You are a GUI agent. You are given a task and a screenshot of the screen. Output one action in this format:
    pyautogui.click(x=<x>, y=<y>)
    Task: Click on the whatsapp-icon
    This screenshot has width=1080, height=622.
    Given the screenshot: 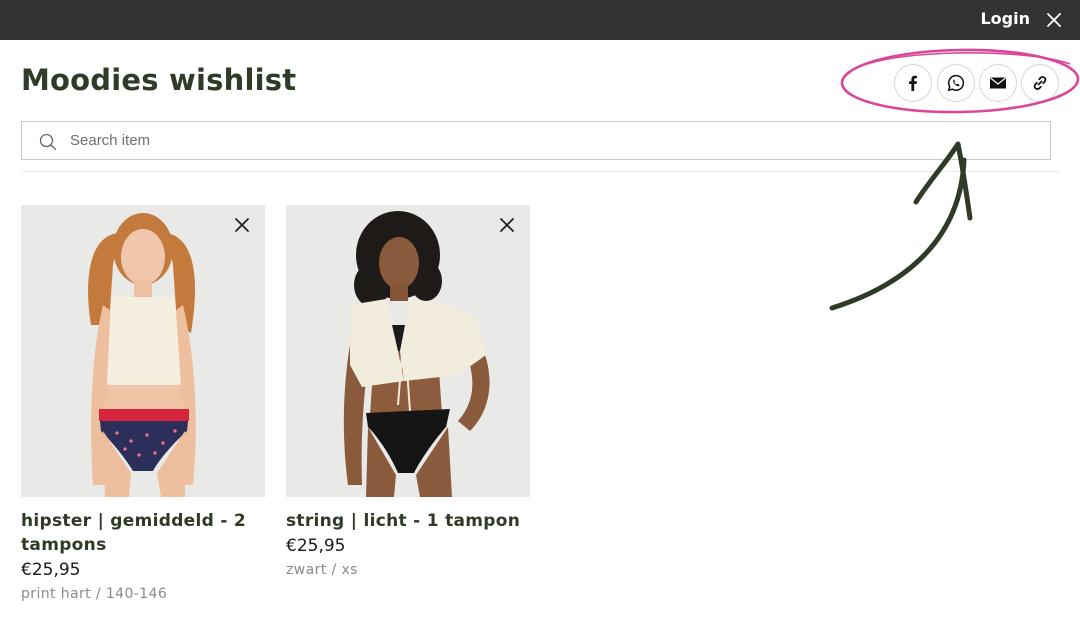 What is the action you would take?
    pyautogui.click(x=956, y=83)
    